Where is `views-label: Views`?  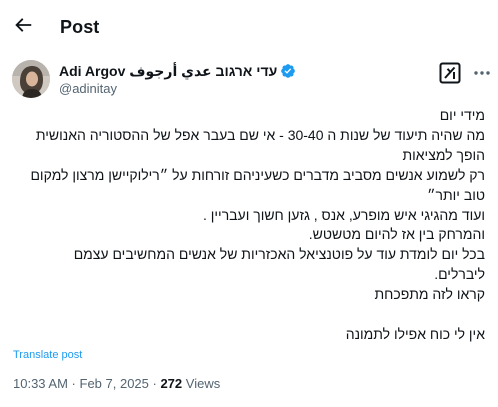 views-label: Views is located at coordinates (201, 383).